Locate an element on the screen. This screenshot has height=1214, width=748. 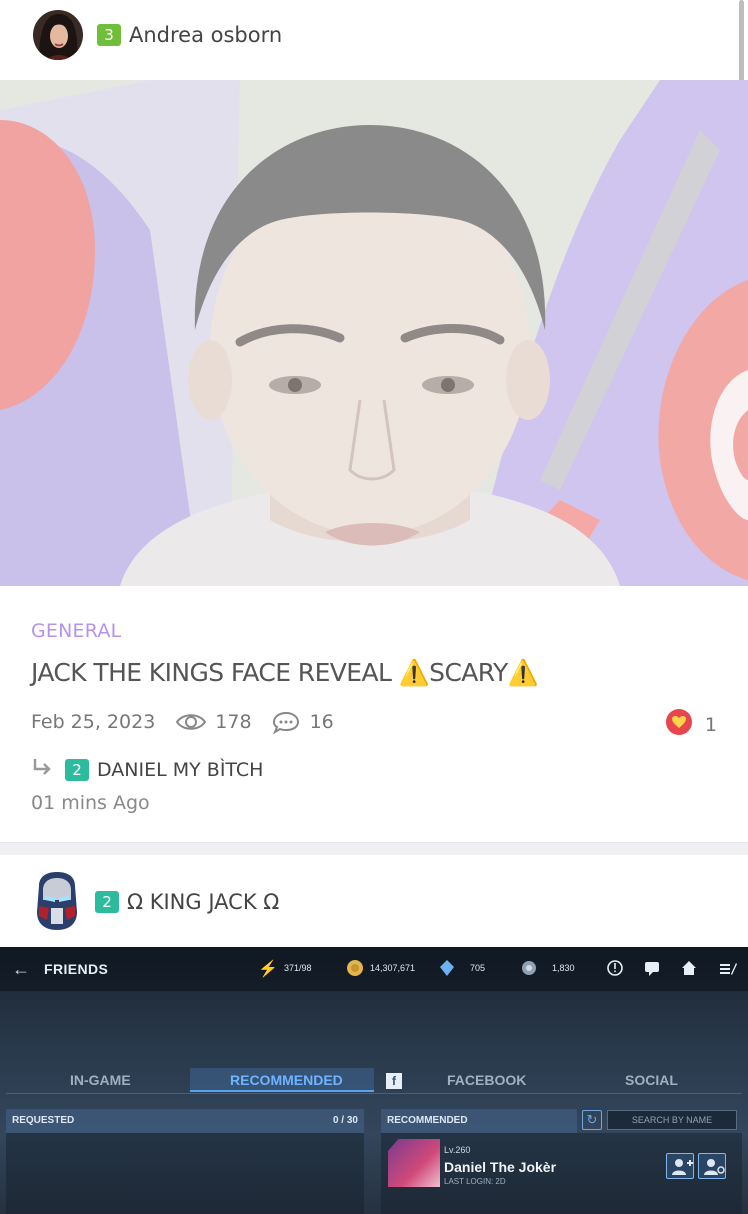
units-icon is located at coordinates (529, 968).